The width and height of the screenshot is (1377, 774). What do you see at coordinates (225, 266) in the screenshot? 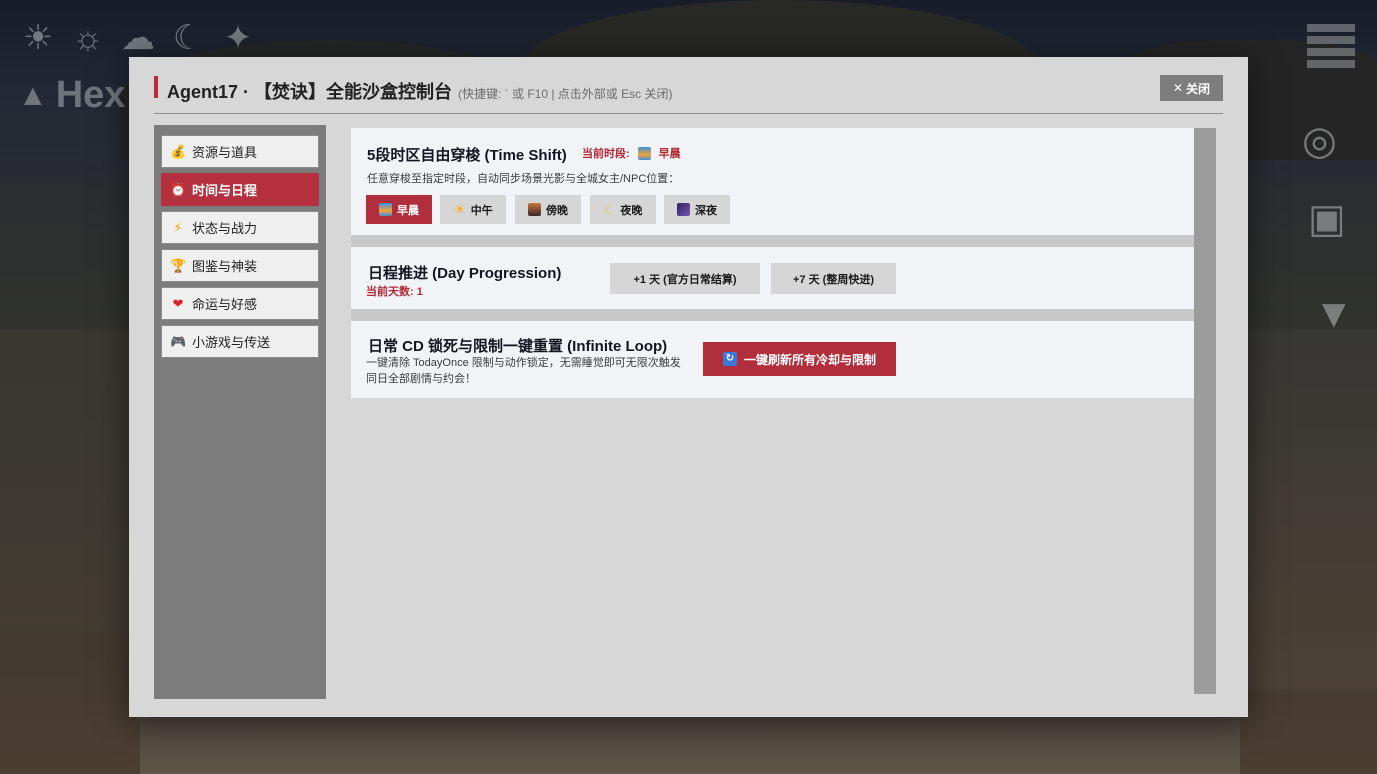
I see `sidebar-item-label: 图鉴与神装` at bounding box center [225, 266].